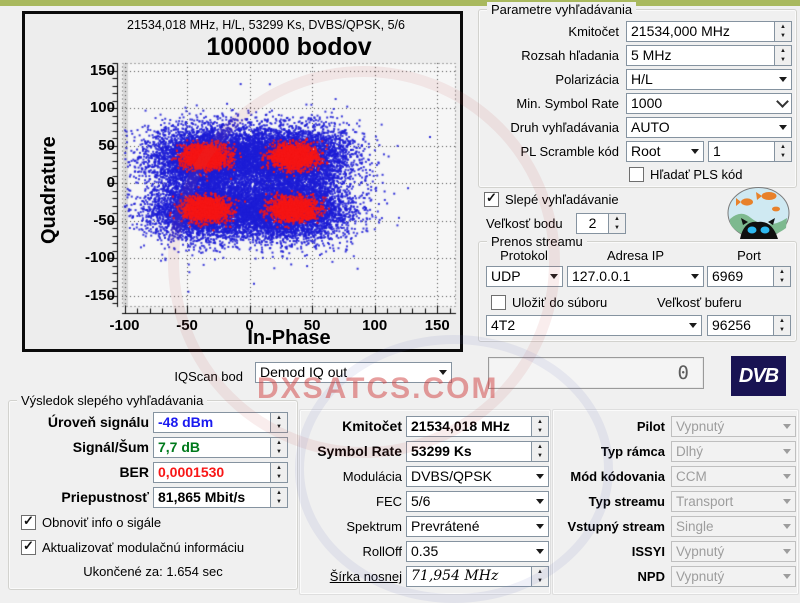 The image size is (800, 603). Describe the element at coordinates (491, 198) in the screenshot. I see `blind-search-checkbox` at that location.